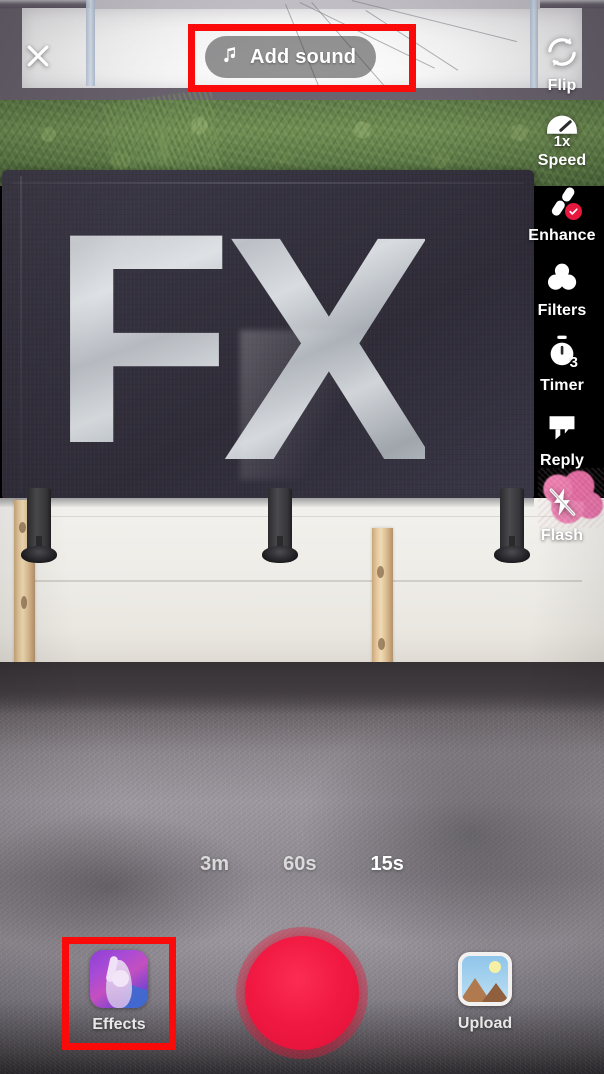 The image size is (604, 1074). I want to click on add-sound-label: Add sound, so click(303, 56).